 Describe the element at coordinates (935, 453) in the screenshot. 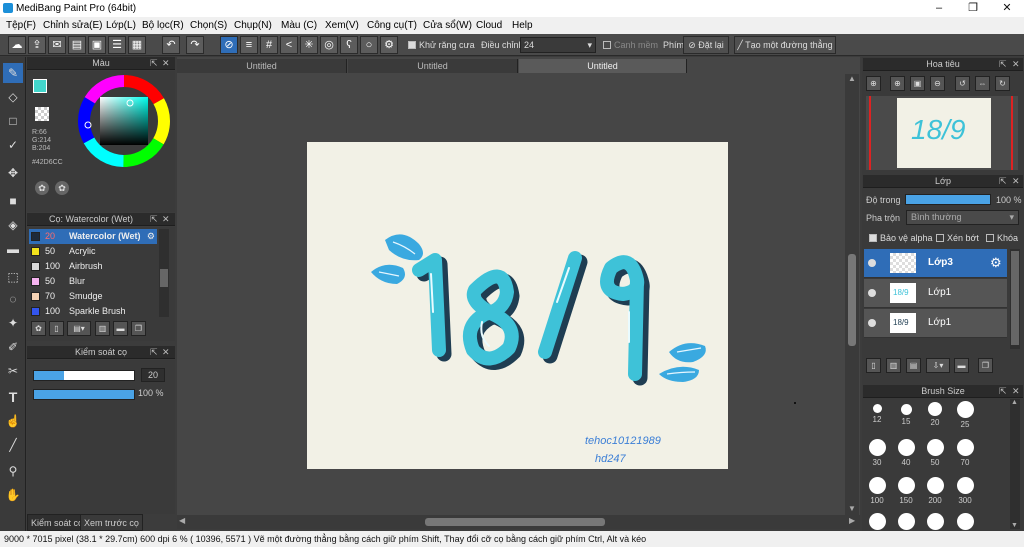

I see `brush-size-option: 50` at that location.